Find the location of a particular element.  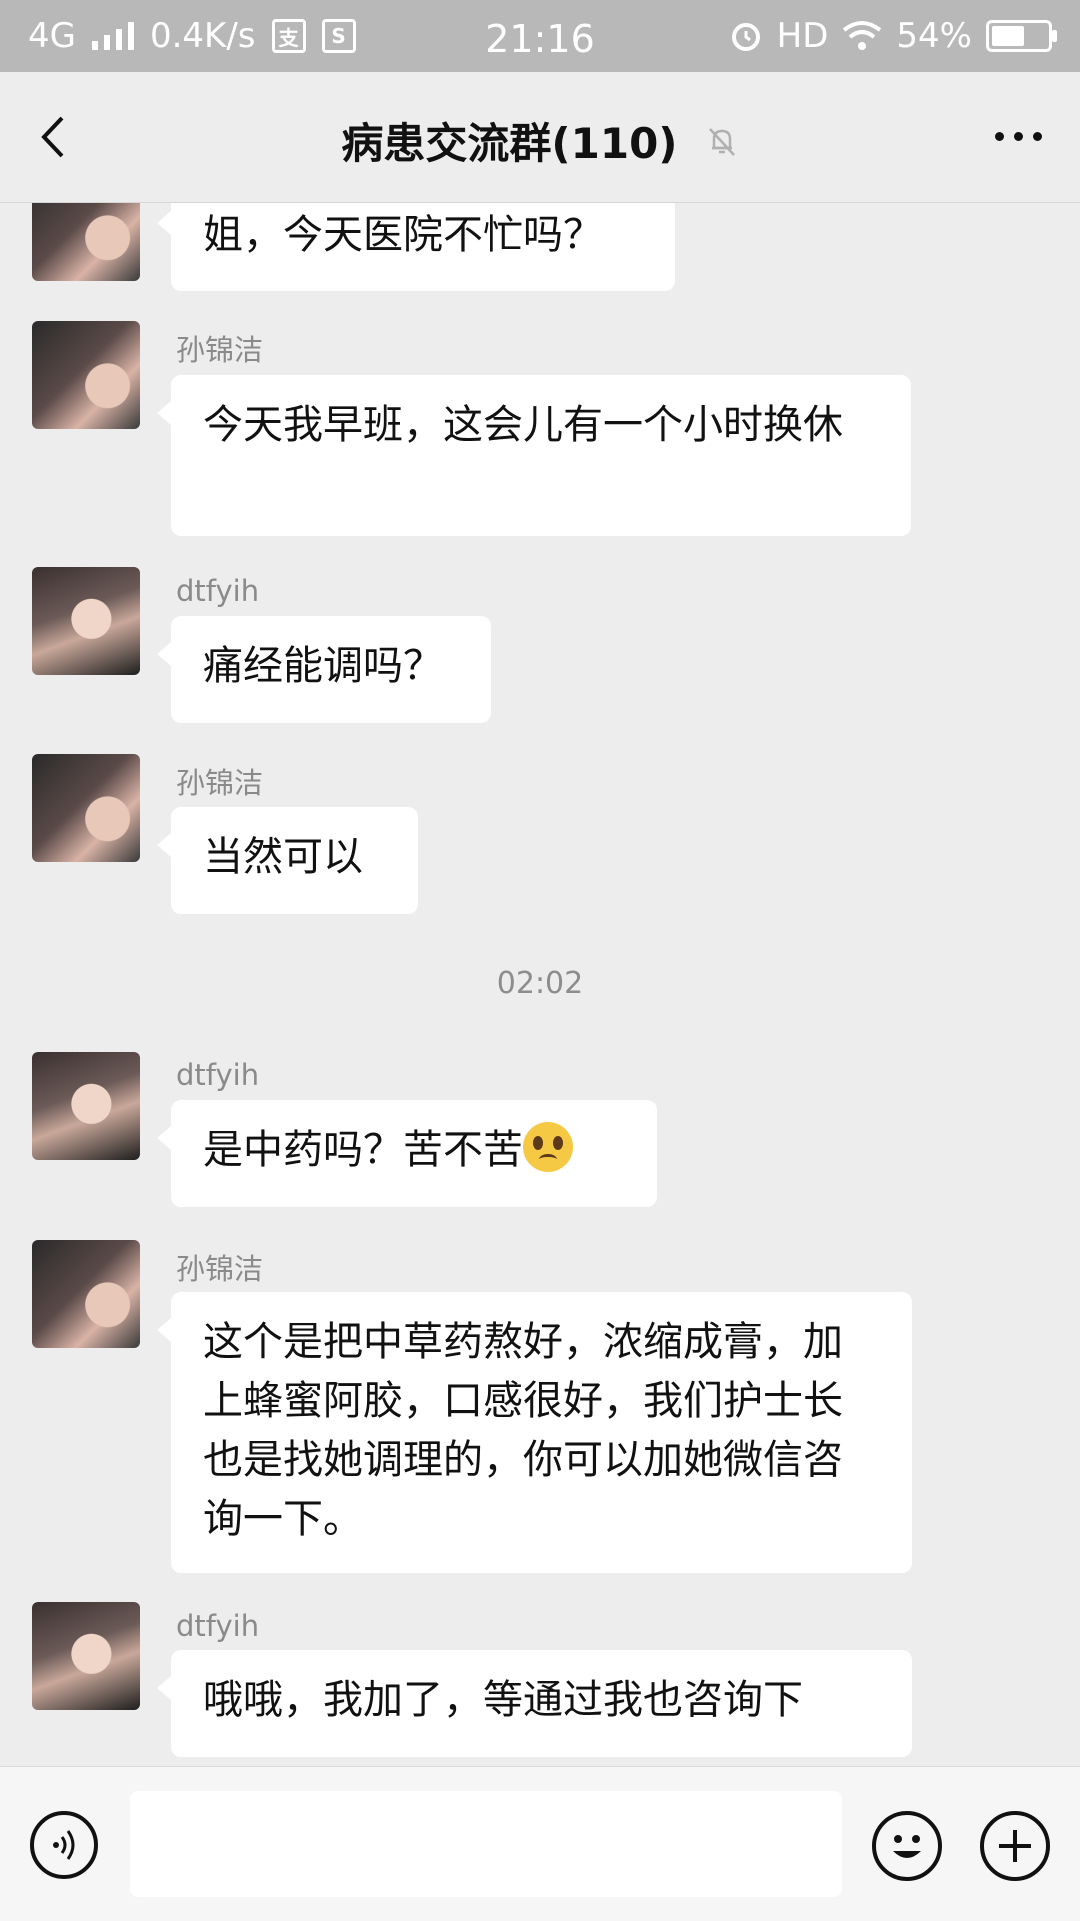

hd-label: HD is located at coordinates (802, 36).